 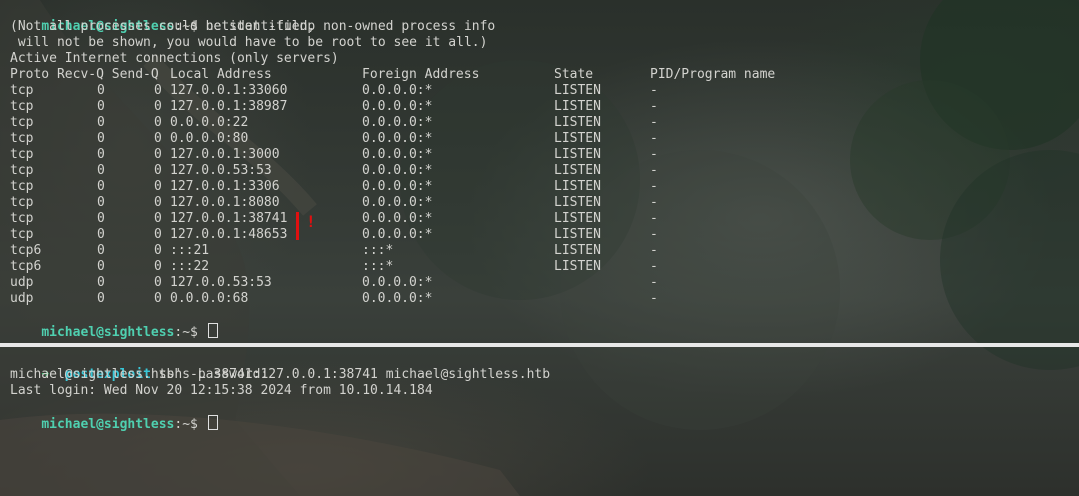 I want to click on table-row: tcp 0 0 127.0.0.1:38741 0.0.0.0:* LISTEN -, so click(x=539, y=219).